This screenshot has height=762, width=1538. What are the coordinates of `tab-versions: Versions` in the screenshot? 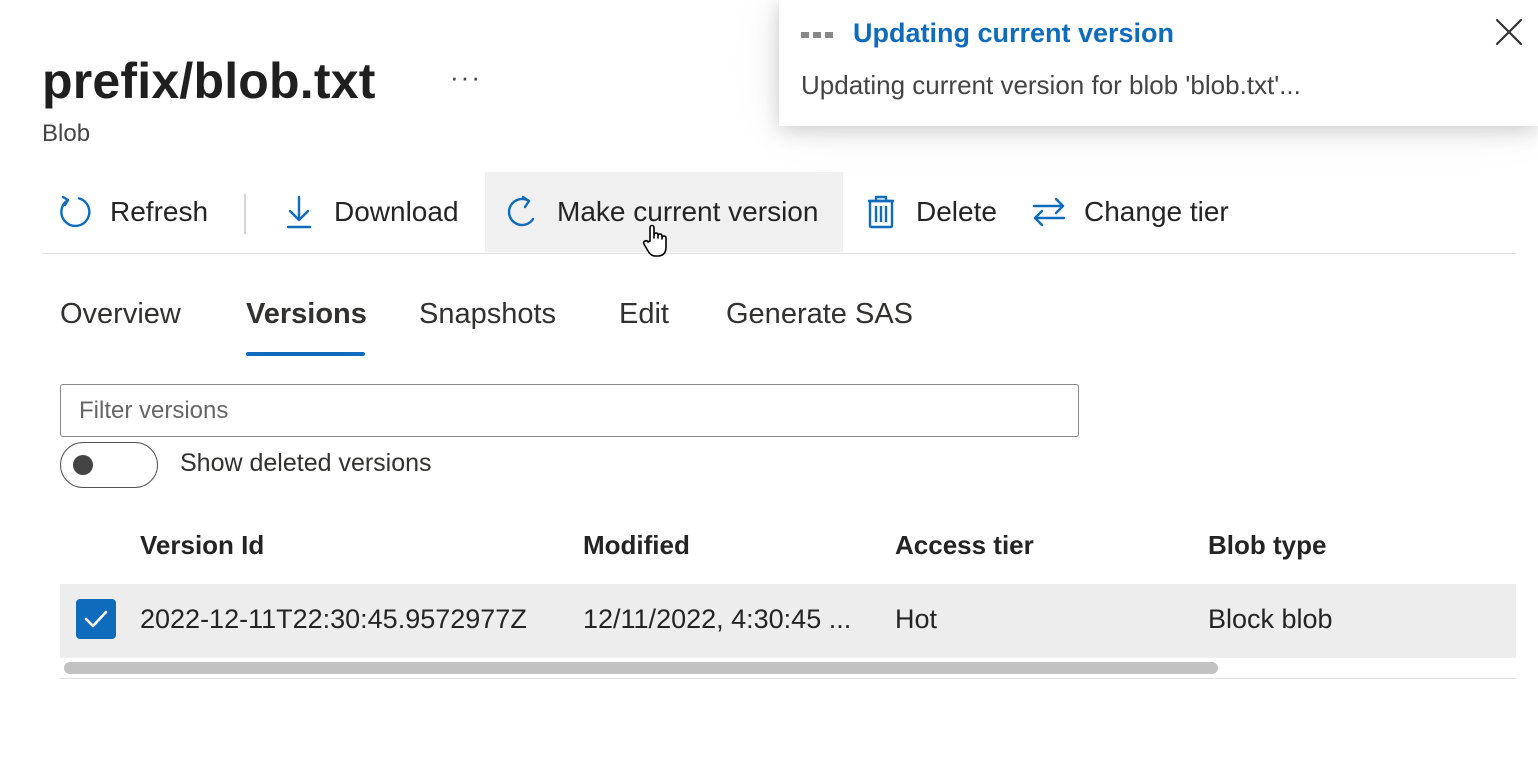 It's located at (306, 314).